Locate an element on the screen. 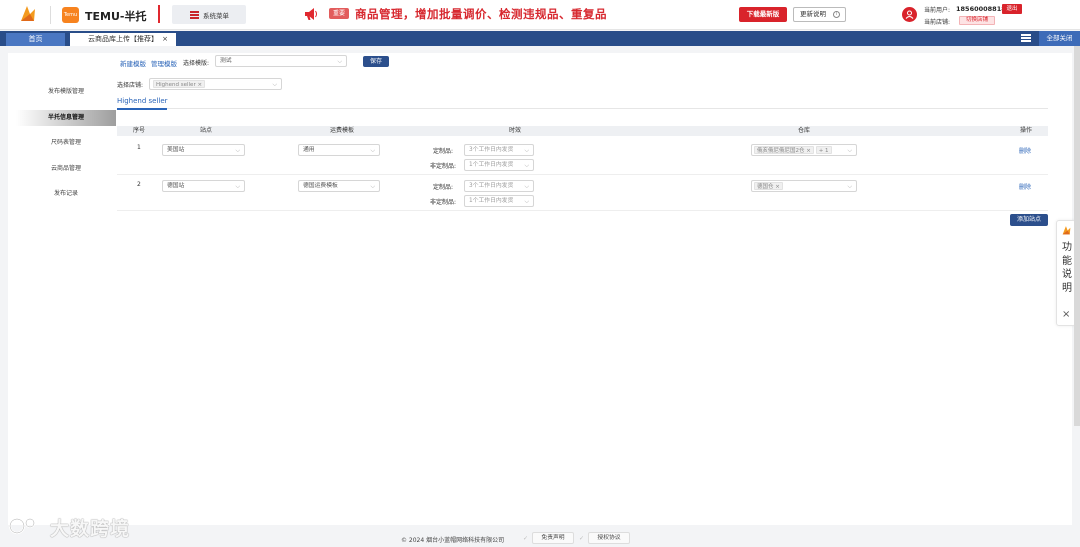 The width and height of the screenshot is (1080, 547). tab-highend-seller: Highend seller is located at coordinates (142, 101).